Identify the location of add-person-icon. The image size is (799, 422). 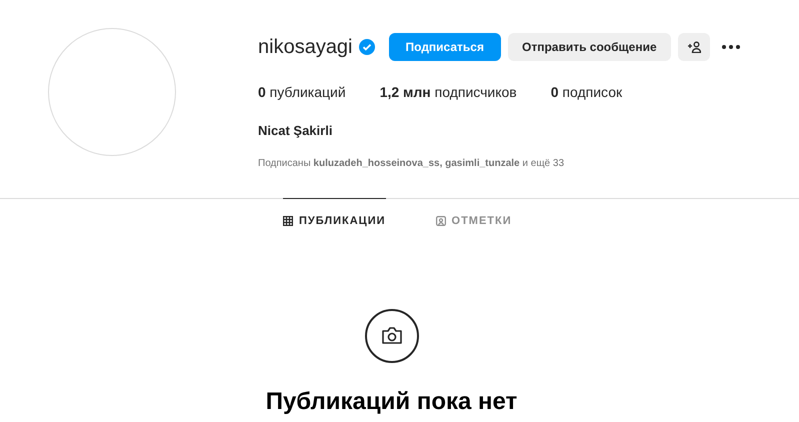
(693, 47).